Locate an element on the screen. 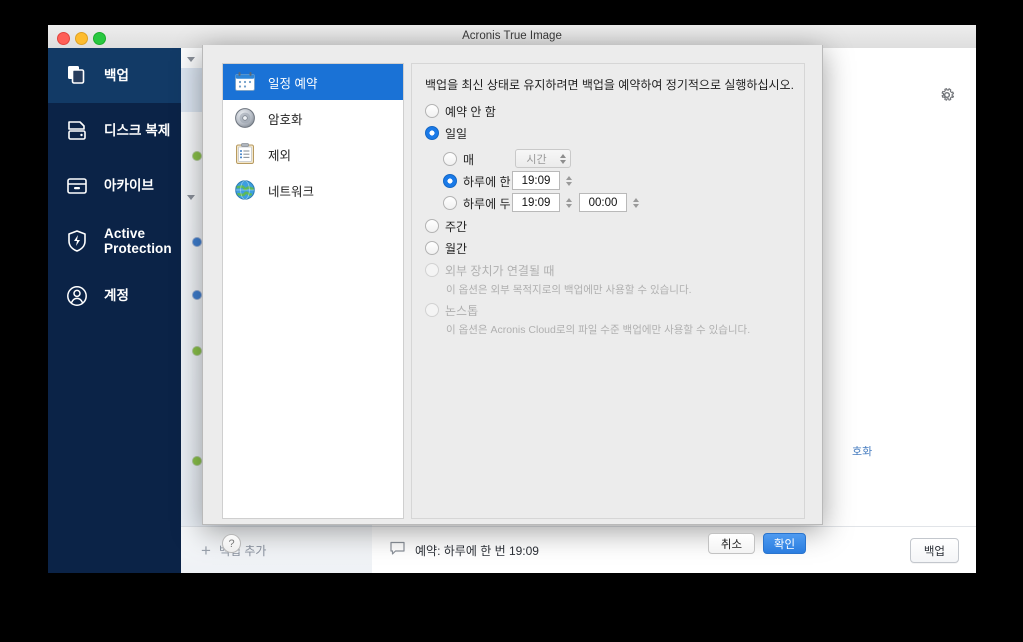 The width and height of the screenshot is (1023, 642). primary-sidebar: 백업 디스크 복제 아카이브 Active Protection 계정 is located at coordinates (114, 310).